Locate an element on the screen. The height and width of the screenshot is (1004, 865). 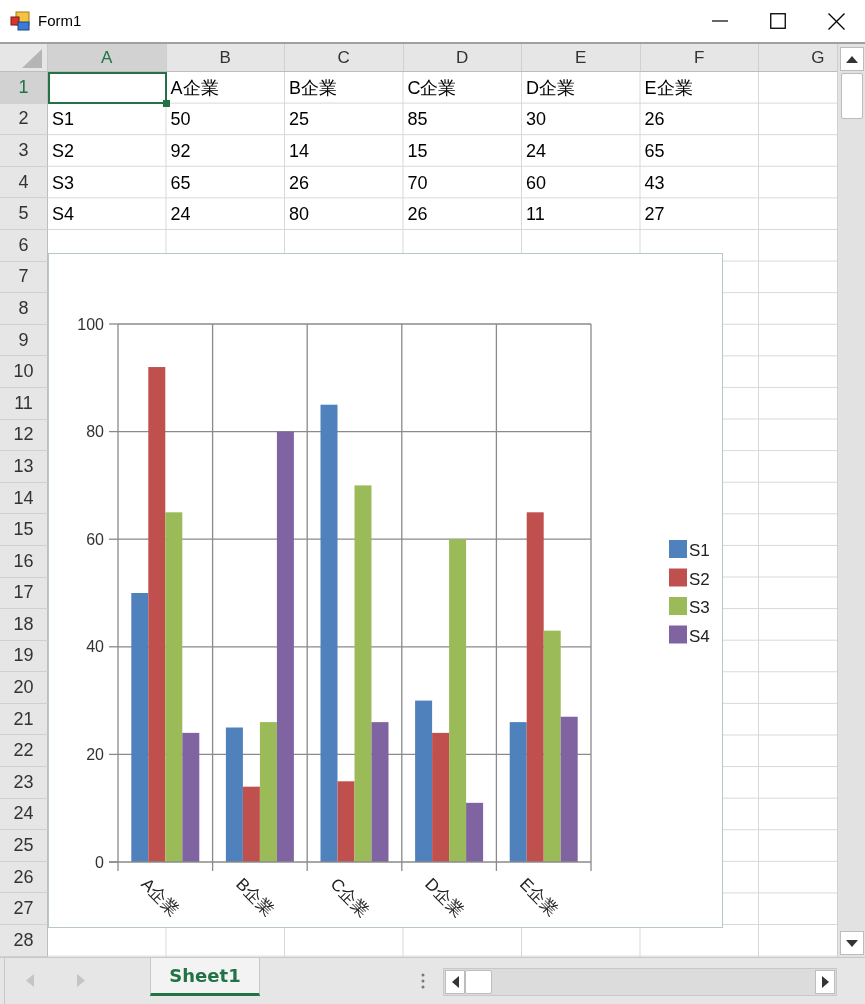
row-header: 26 is located at coordinates (24, 877).